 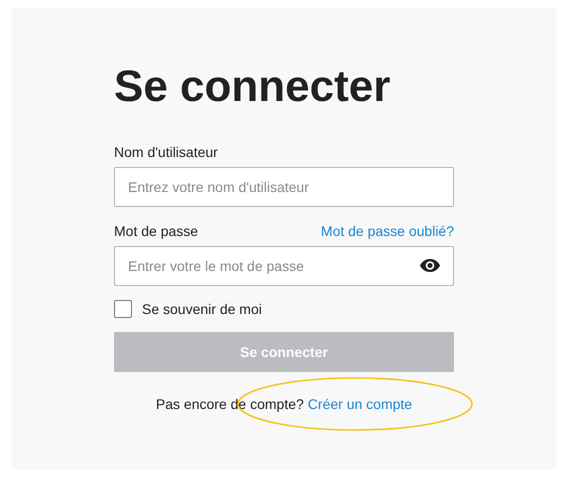 What do you see at coordinates (284, 187) in the screenshot?
I see `username-field: Entrez votre nom d'utilisateur` at bounding box center [284, 187].